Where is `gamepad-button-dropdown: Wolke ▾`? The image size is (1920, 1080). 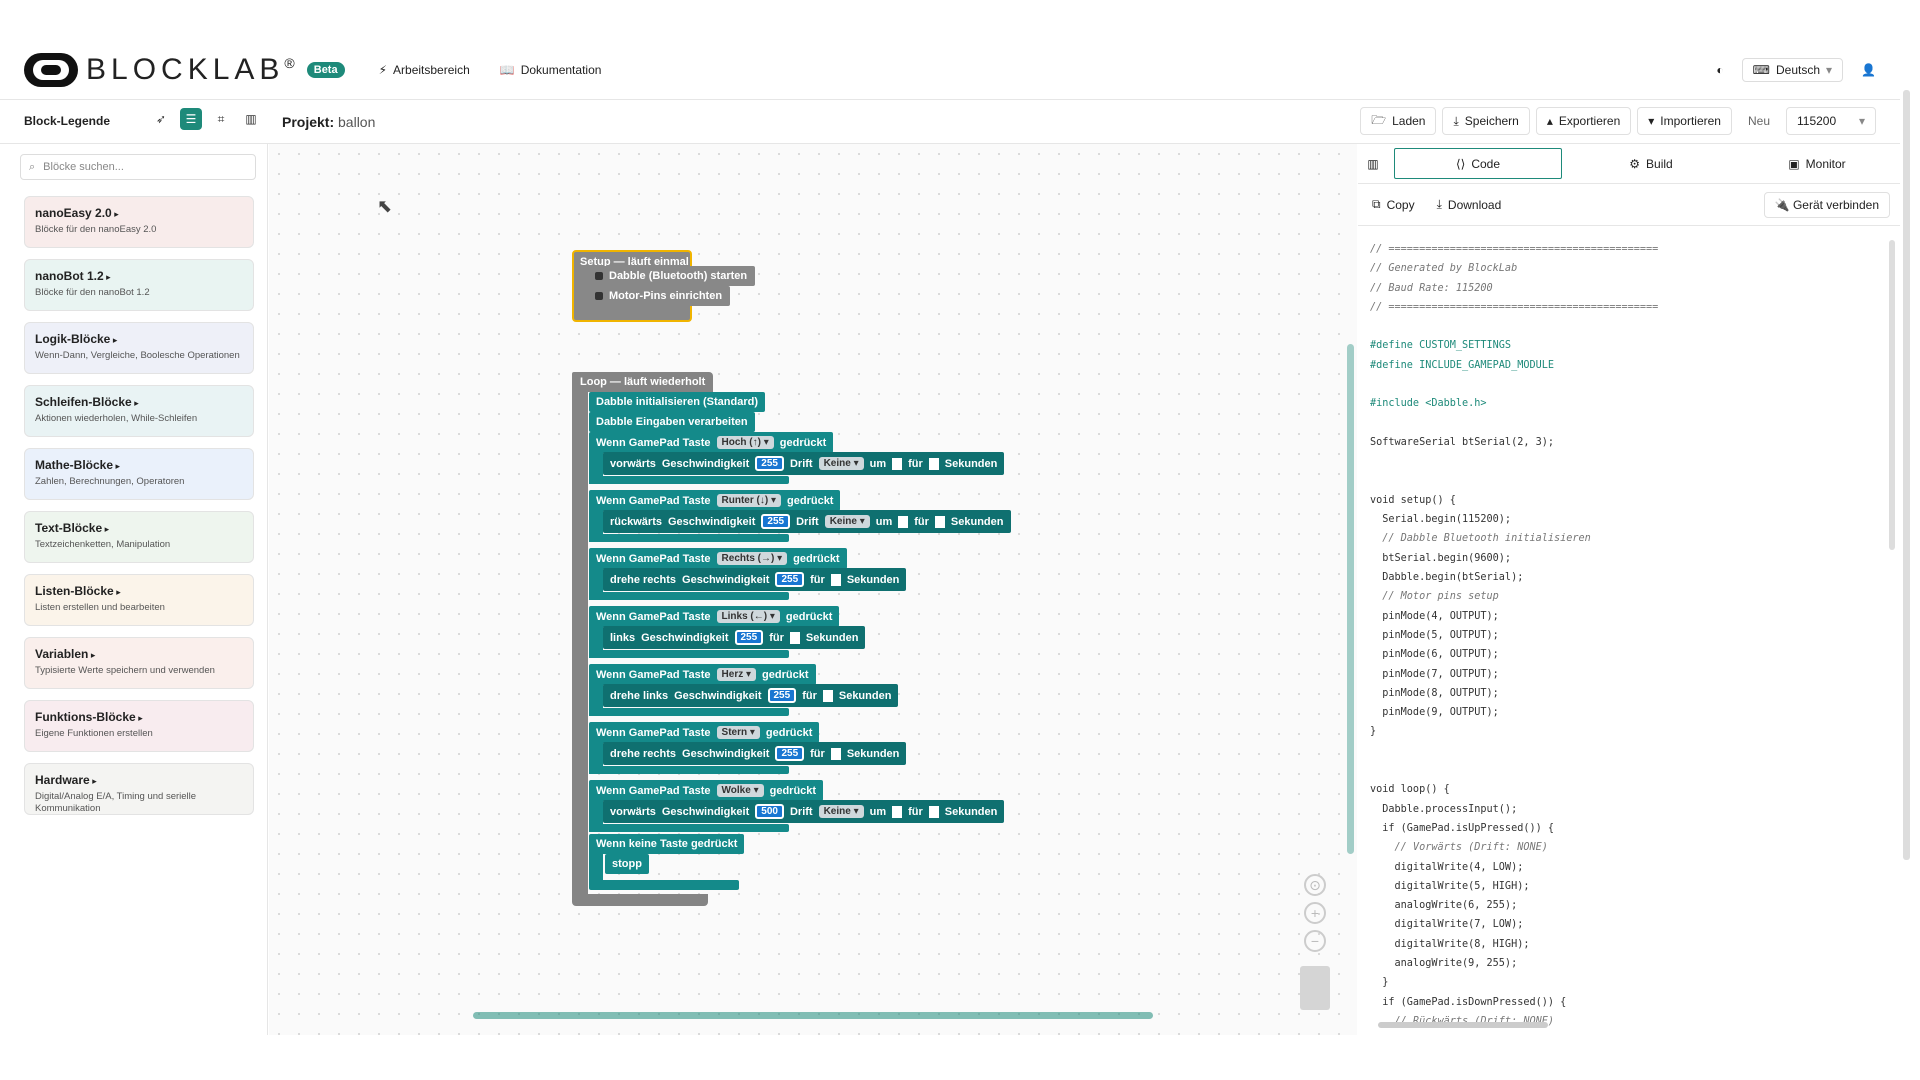
gamepad-button-dropdown: Wolke ▾ is located at coordinates (740, 790).